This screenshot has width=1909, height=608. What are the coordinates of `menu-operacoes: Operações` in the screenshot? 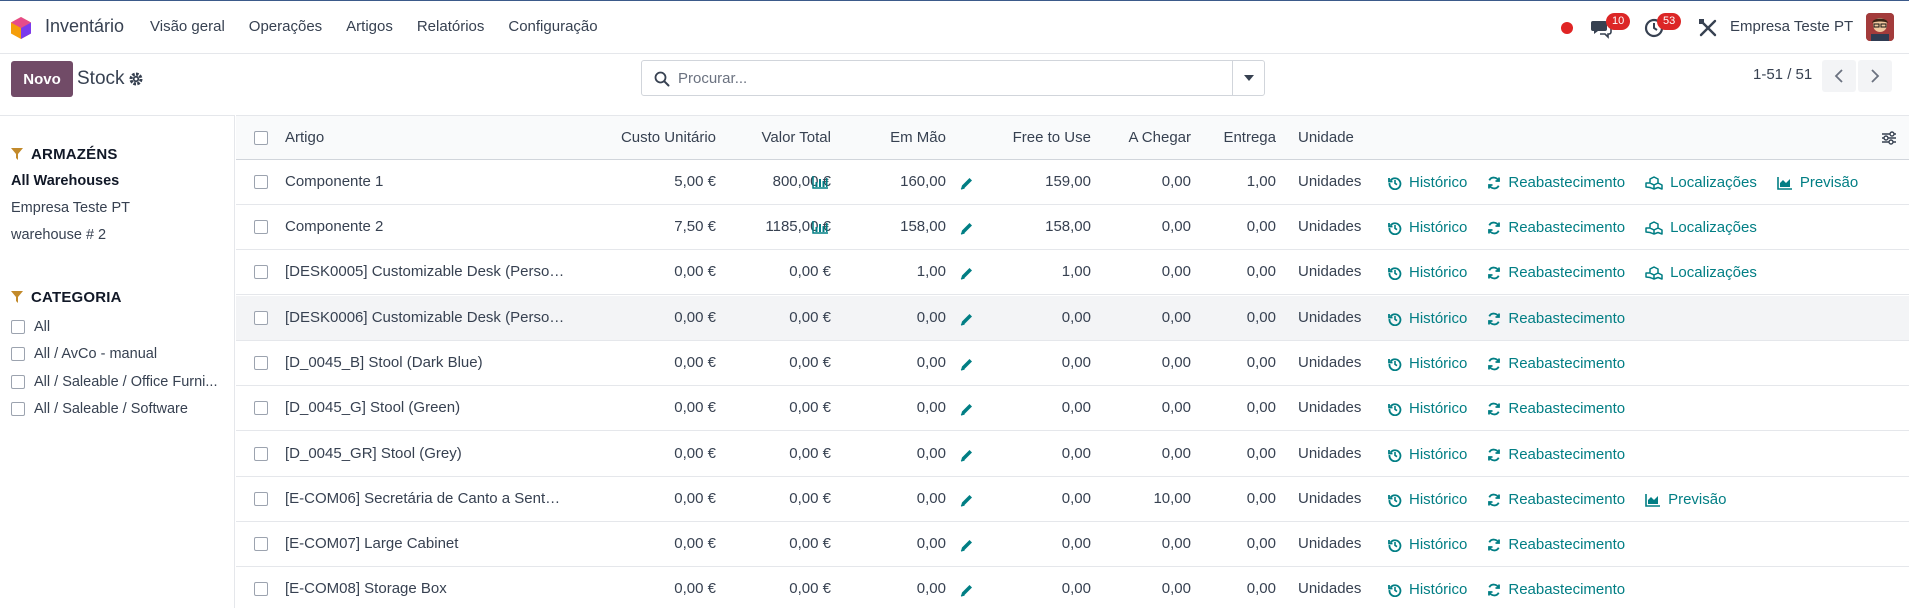 It's located at (285, 26).